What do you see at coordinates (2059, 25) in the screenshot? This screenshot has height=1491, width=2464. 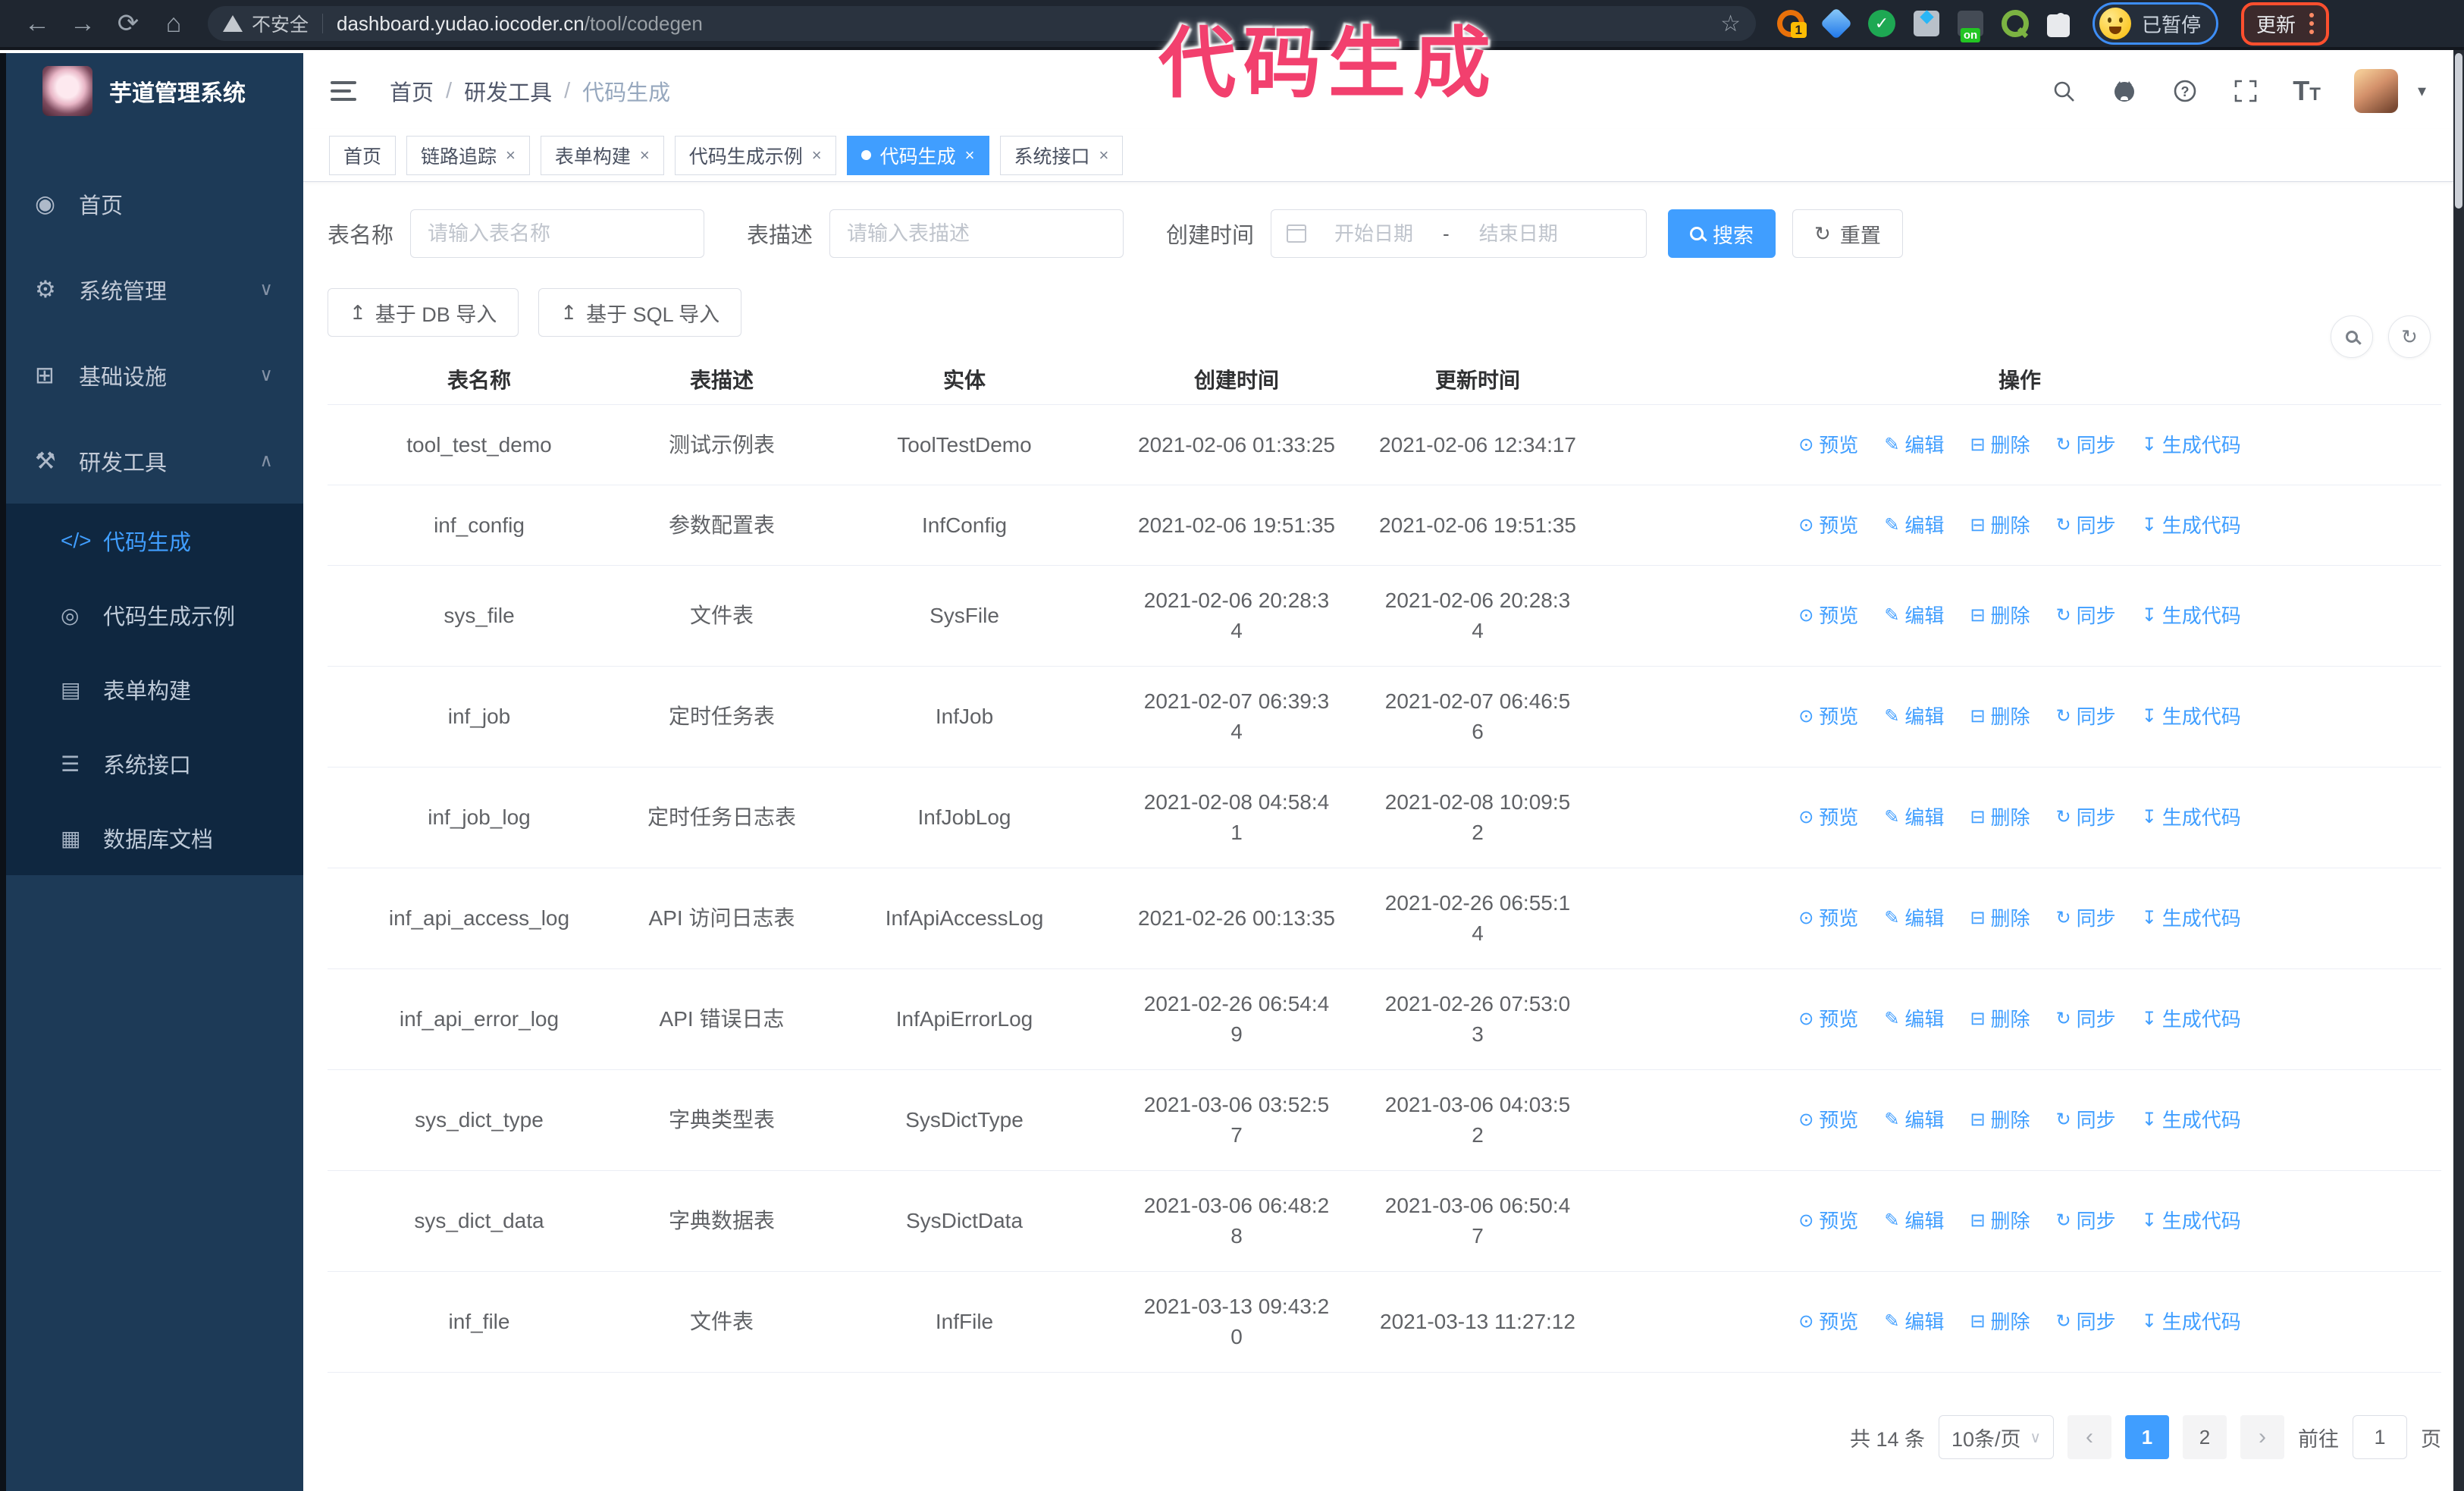 I see `extensions-puzzle-icon` at bounding box center [2059, 25].